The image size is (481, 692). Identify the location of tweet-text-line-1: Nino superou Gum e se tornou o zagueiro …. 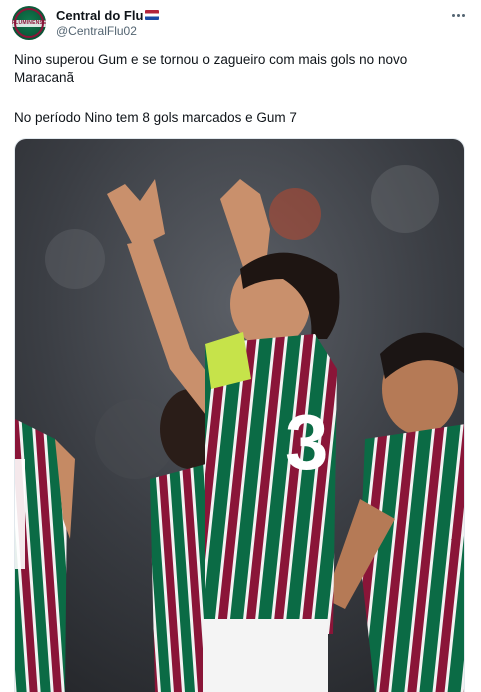
(211, 68).